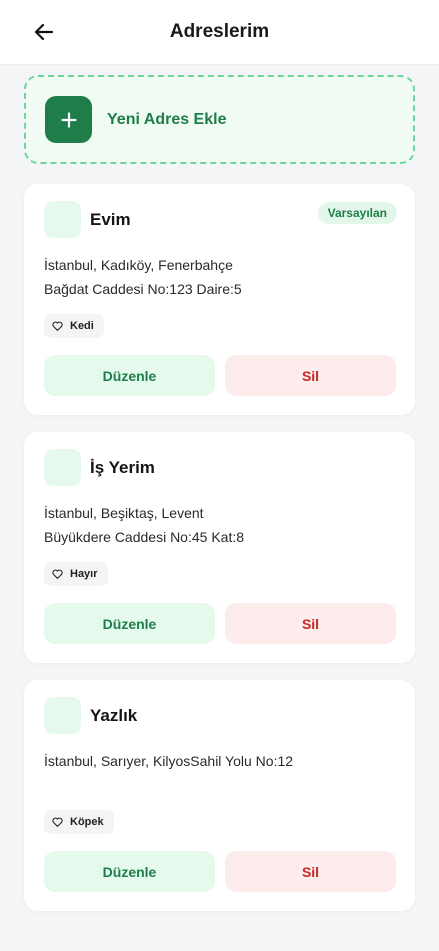 This screenshot has height=951, width=439. I want to click on page-title: Adreslerim, so click(219, 31).